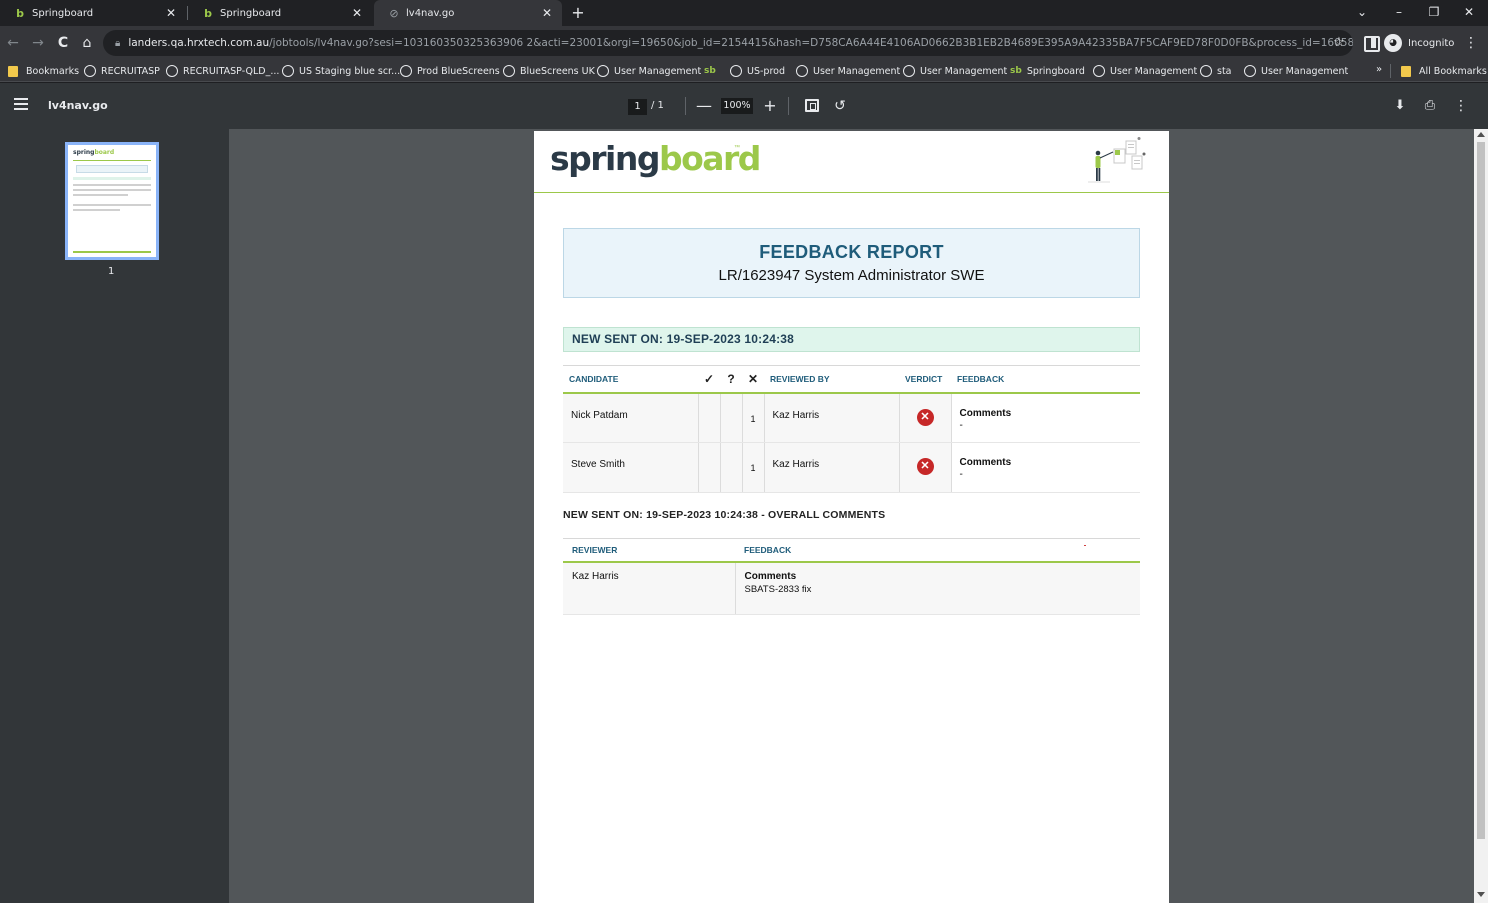 Image resolution: width=1488 pixels, height=903 pixels. I want to click on bookmark-item: Prod BlueScreens, so click(450, 71).